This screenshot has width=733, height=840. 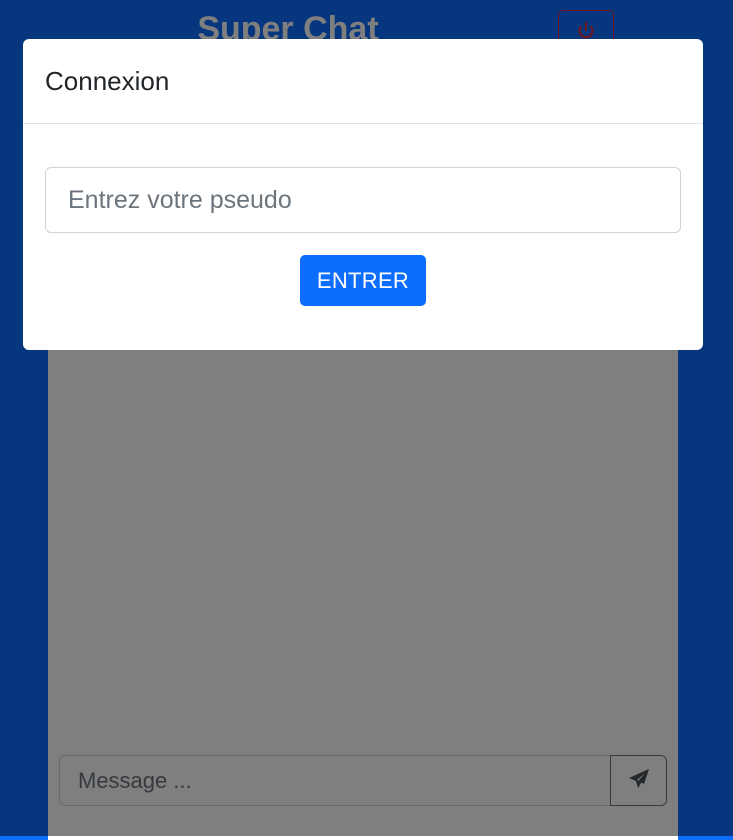 I want to click on enter-row: ENTRER, so click(x=363, y=280).